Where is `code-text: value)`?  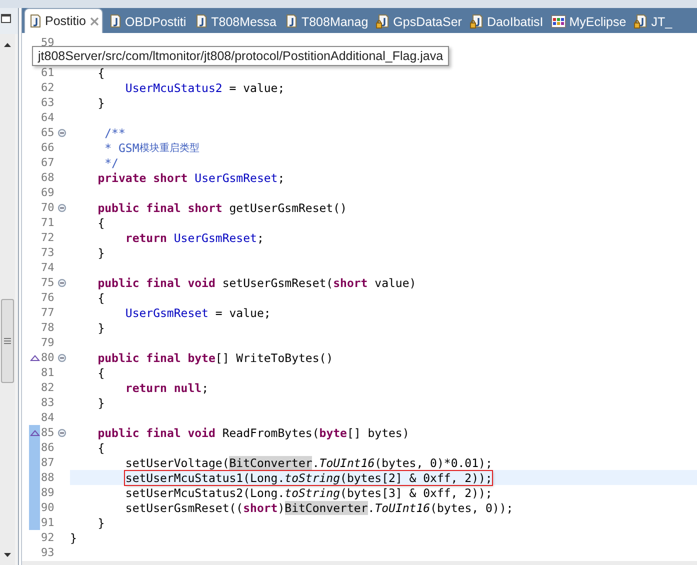
code-text: value) is located at coordinates (395, 283).